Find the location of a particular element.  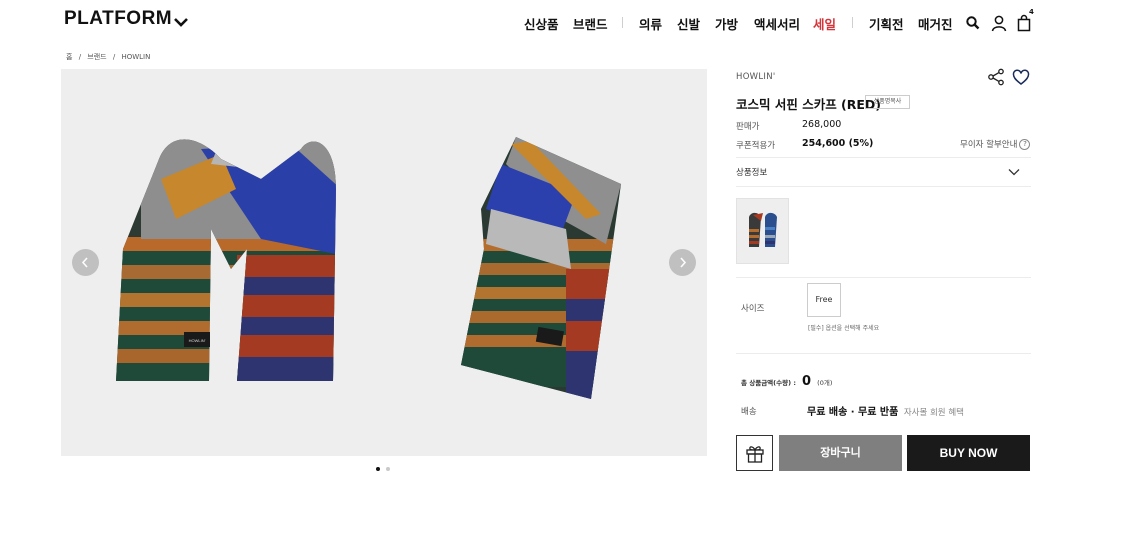

product-brand: HOWLIN' is located at coordinates (756, 77).